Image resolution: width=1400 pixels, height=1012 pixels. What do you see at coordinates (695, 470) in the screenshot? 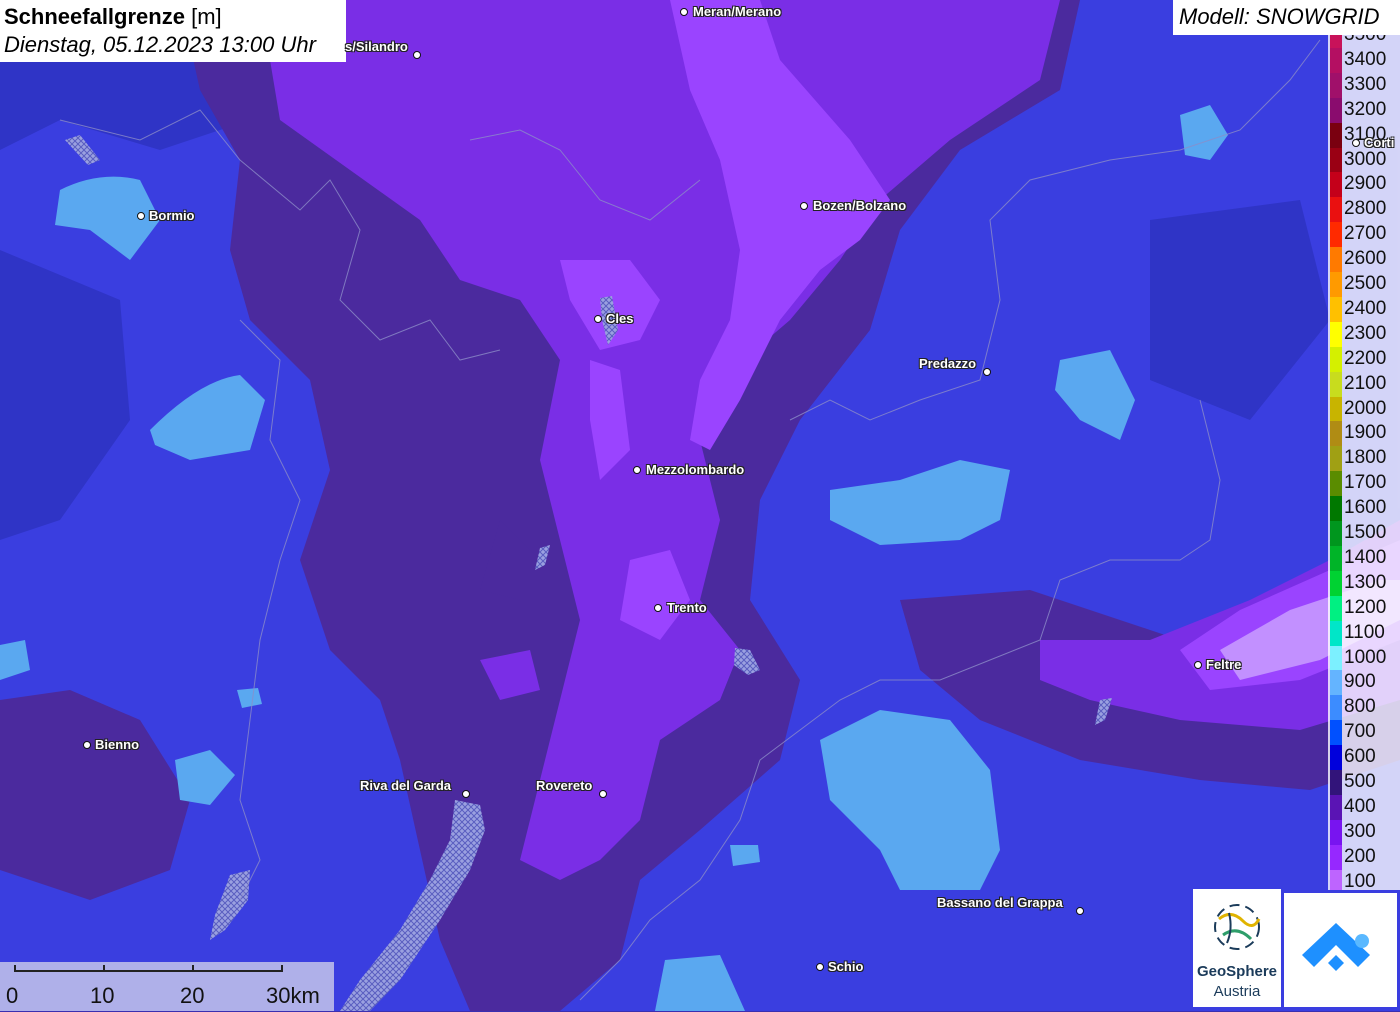
I see `city-label: Mezzolombardo` at bounding box center [695, 470].